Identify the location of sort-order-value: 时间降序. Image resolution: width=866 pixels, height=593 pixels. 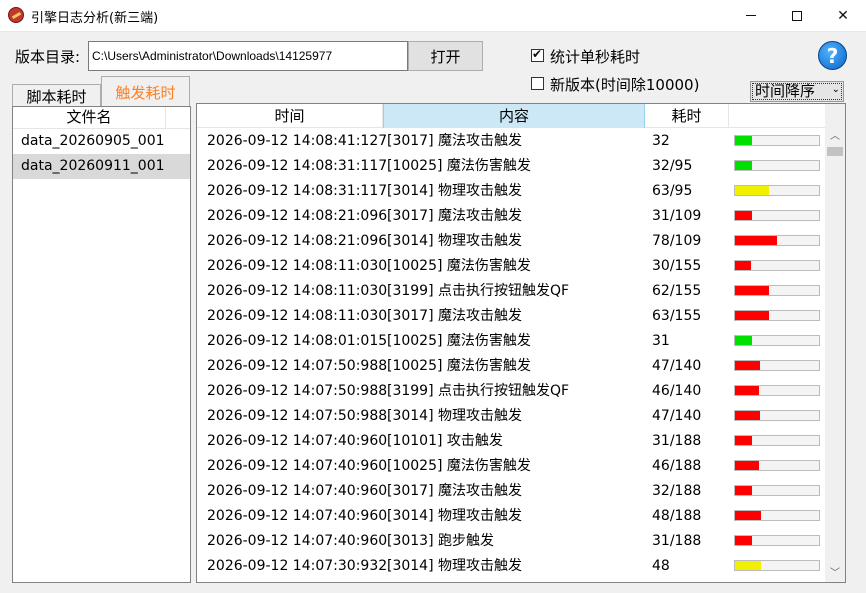
(785, 91).